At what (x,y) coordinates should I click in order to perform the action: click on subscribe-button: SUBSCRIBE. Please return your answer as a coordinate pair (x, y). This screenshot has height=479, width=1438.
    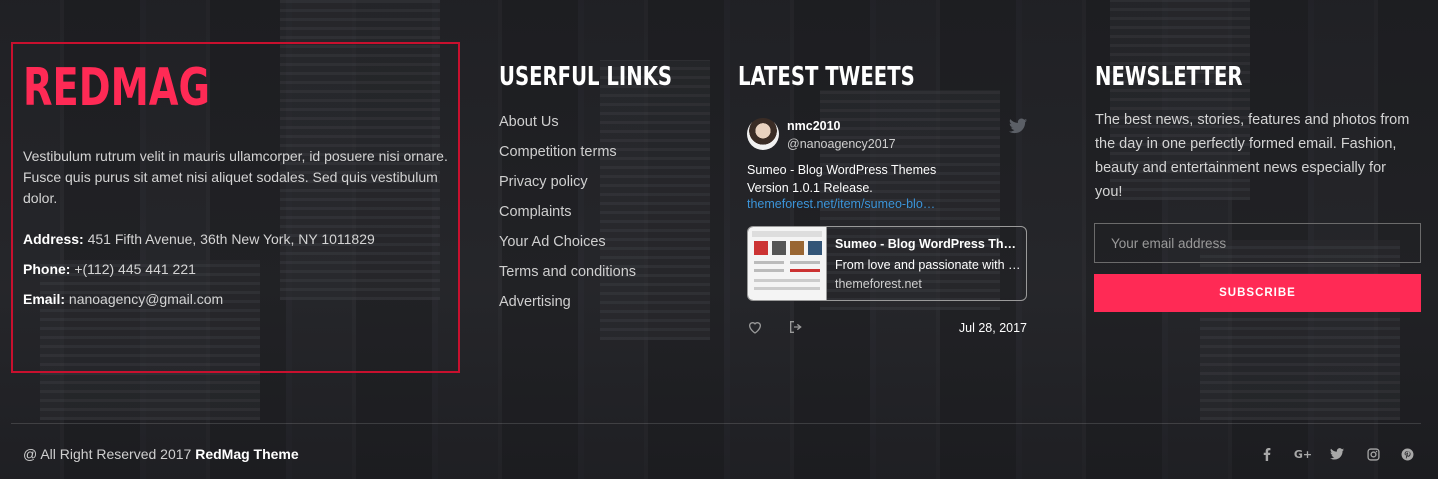
    Looking at the image, I should click on (1257, 293).